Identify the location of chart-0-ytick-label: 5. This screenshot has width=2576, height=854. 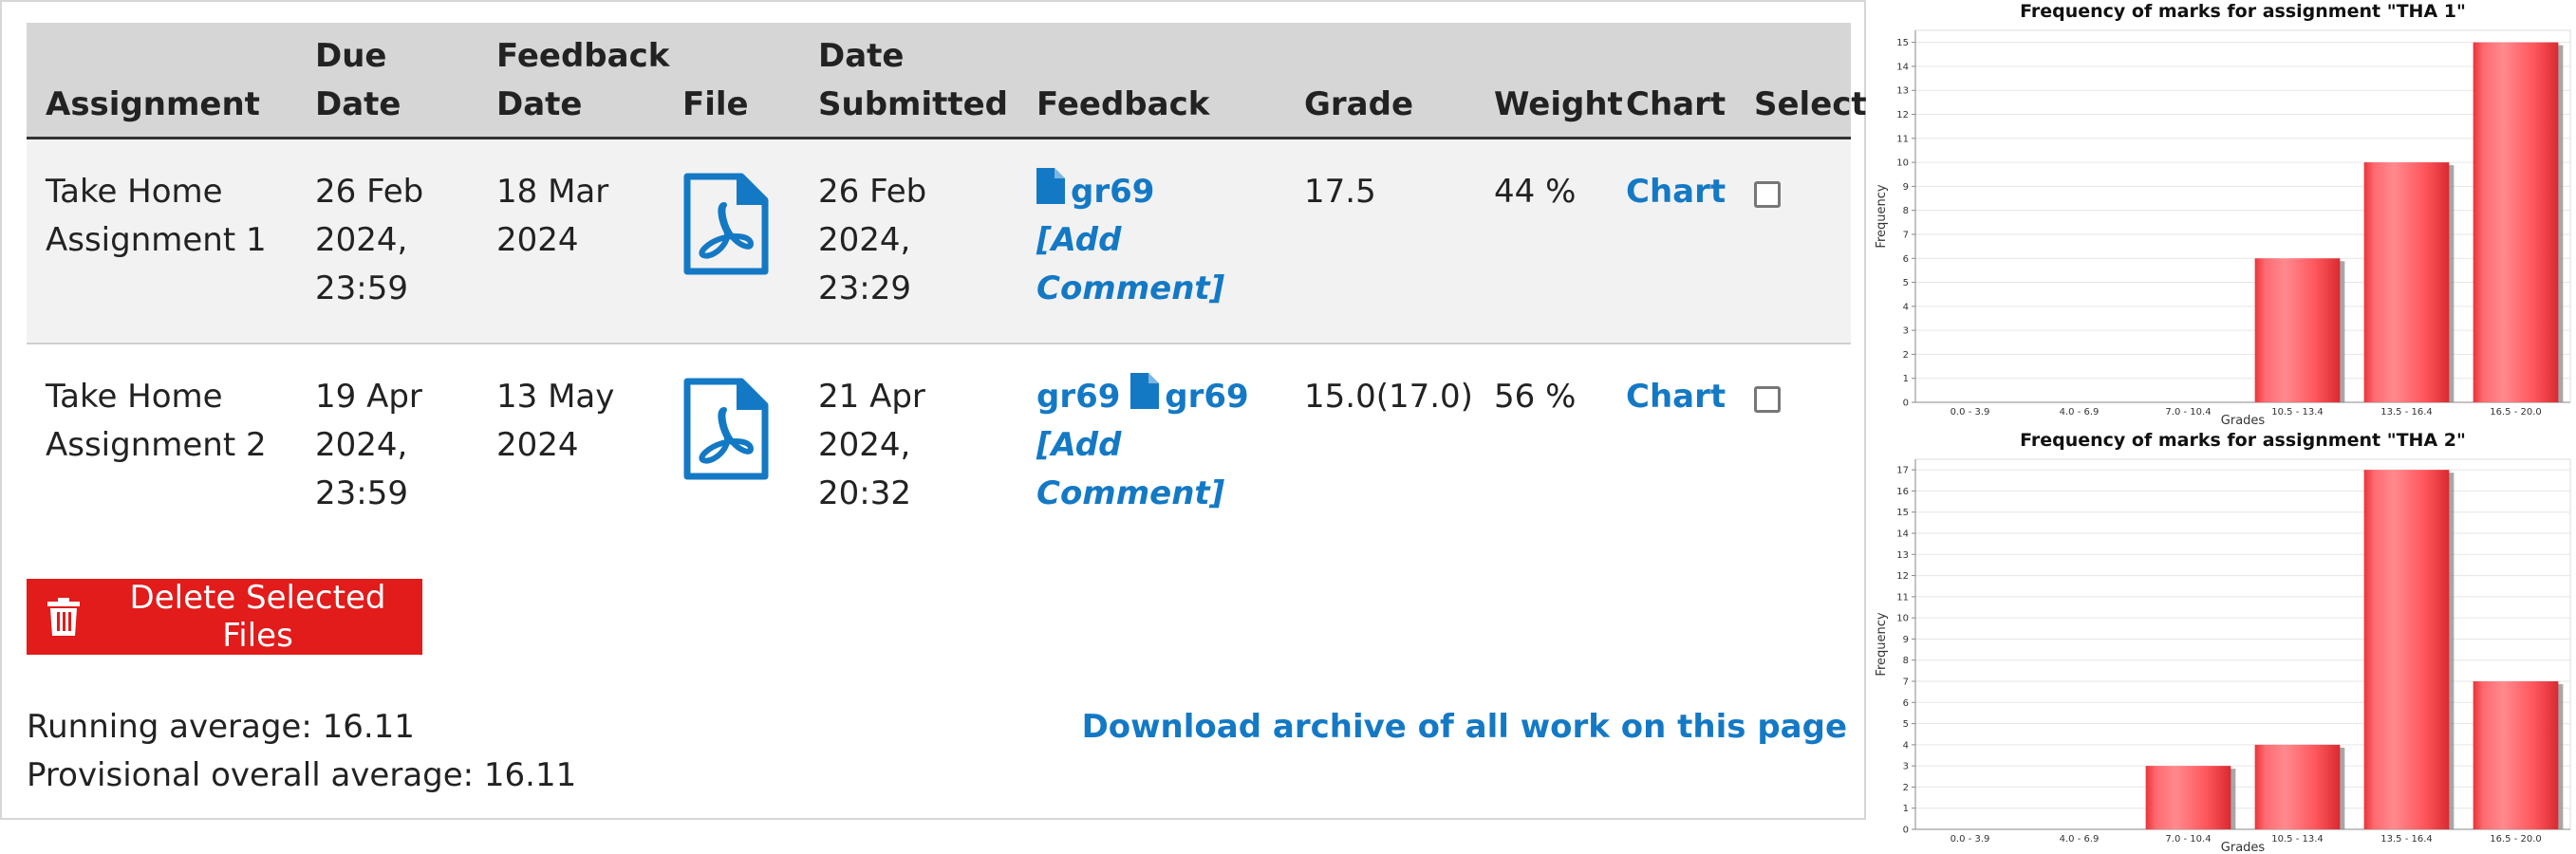
(1906, 283).